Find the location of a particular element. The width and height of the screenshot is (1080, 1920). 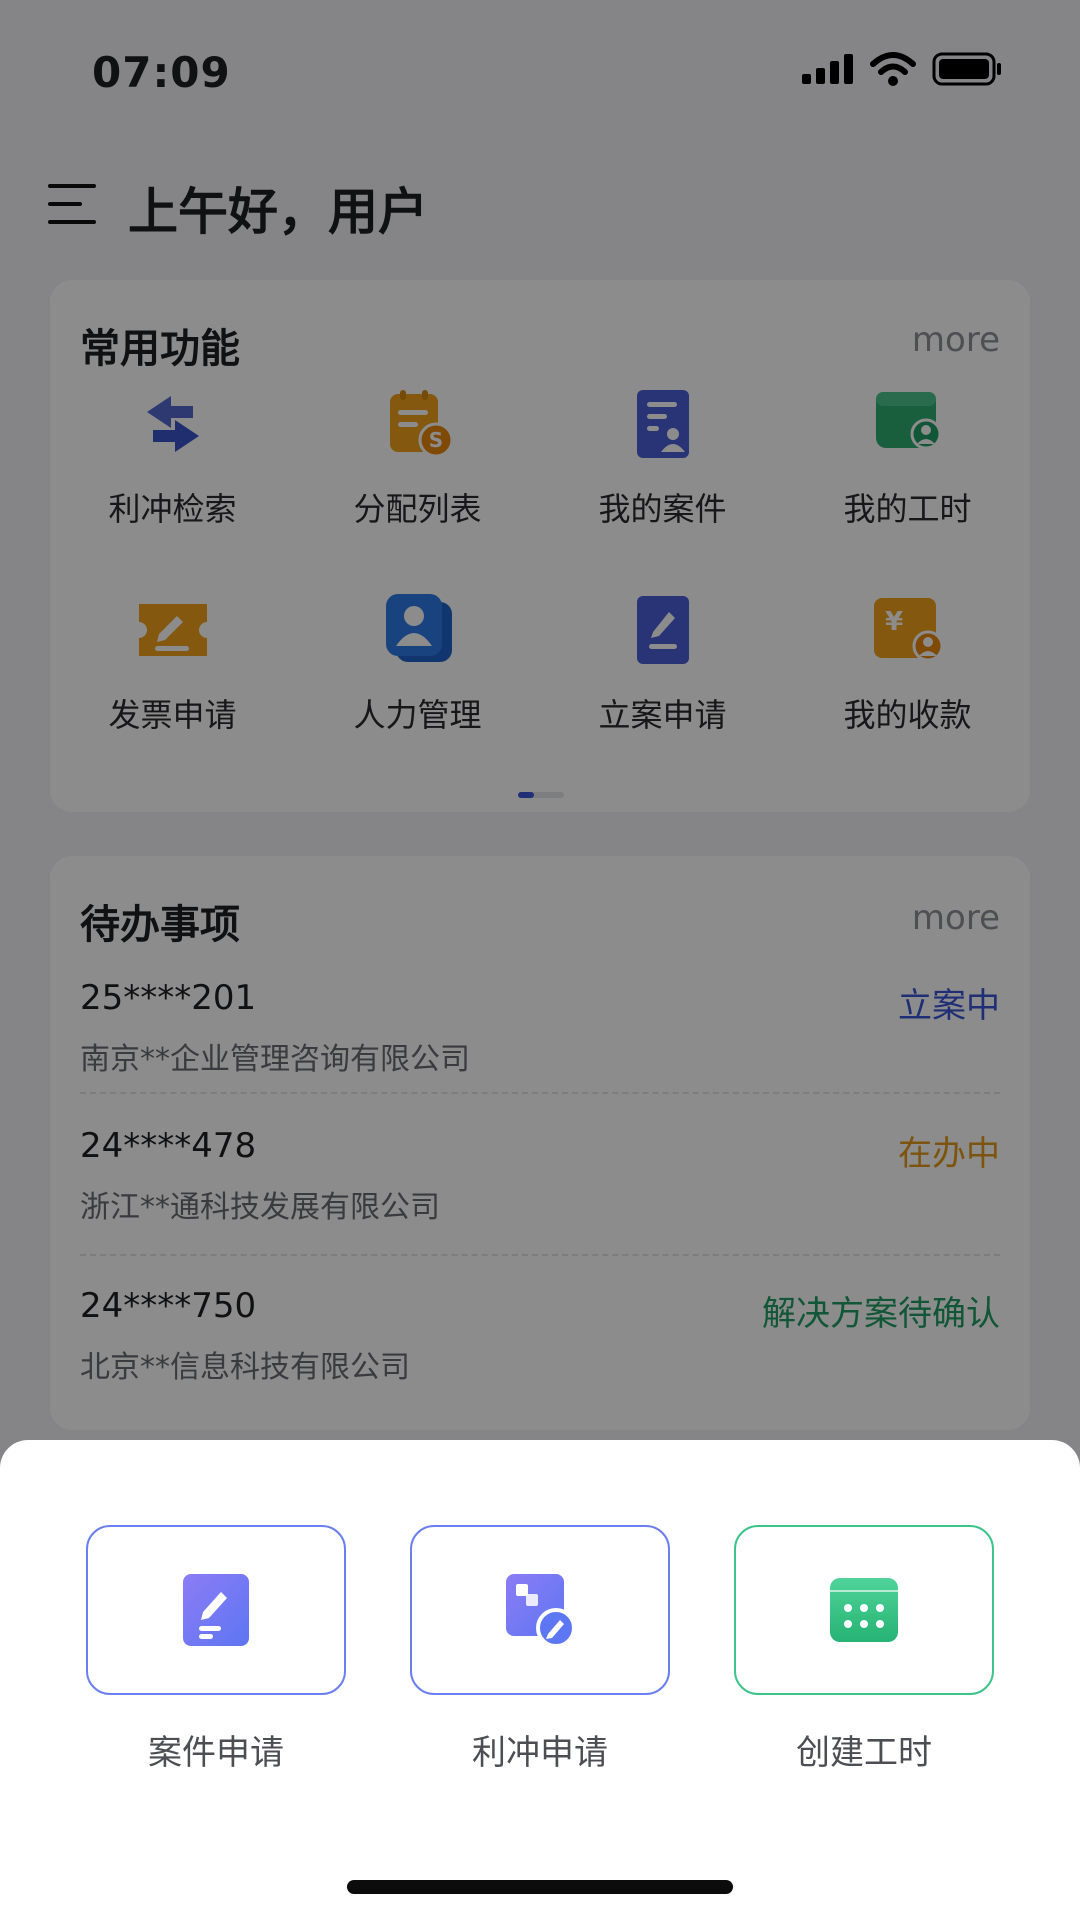

action-label: 案件申请 is located at coordinates (216, 1753).